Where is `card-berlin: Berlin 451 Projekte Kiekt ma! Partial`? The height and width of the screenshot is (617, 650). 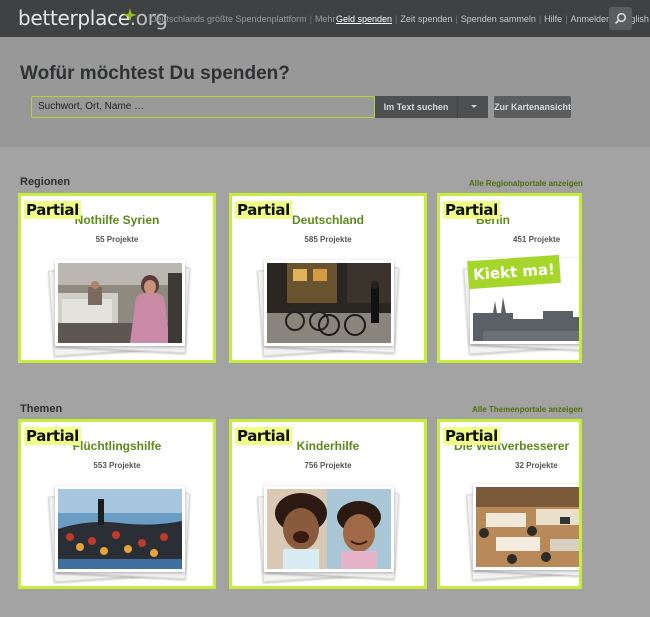
card-berlin: Berlin 451 Projekte Kiekt ma! Partial is located at coordinates (509, 278).